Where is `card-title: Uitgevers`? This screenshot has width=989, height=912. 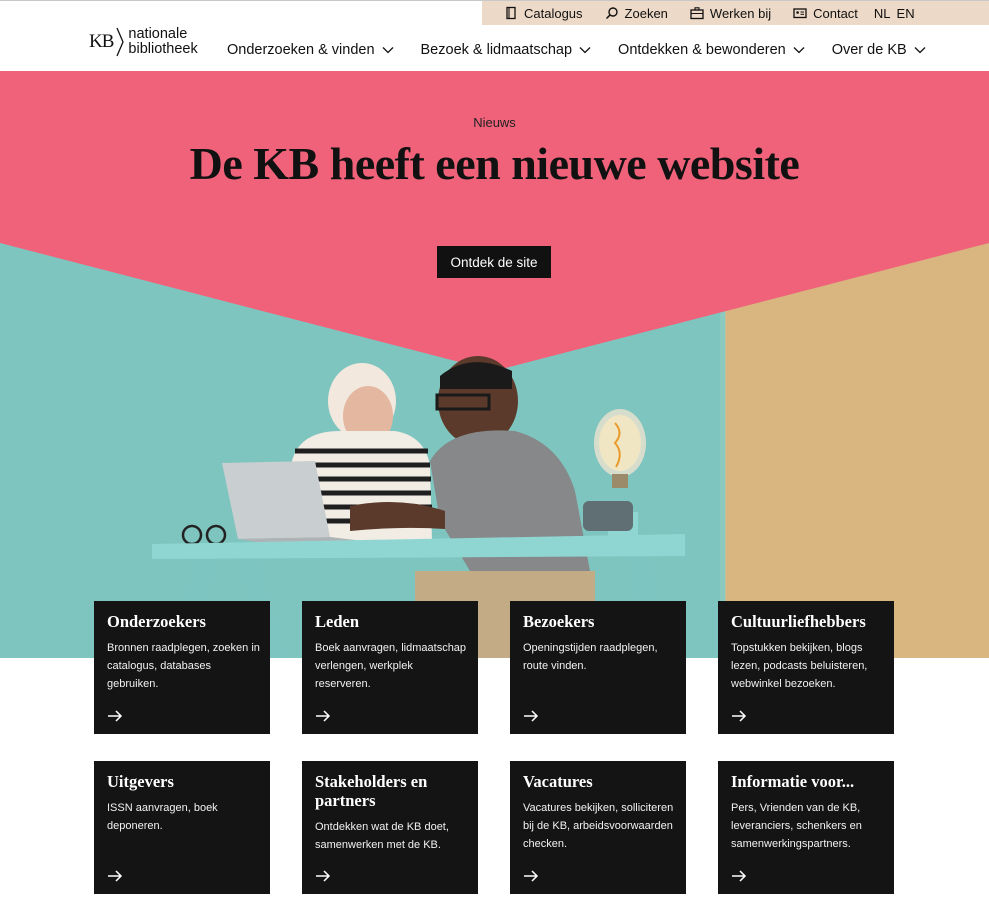 card-title: Uitgevers is located at coordinates (140, 781).